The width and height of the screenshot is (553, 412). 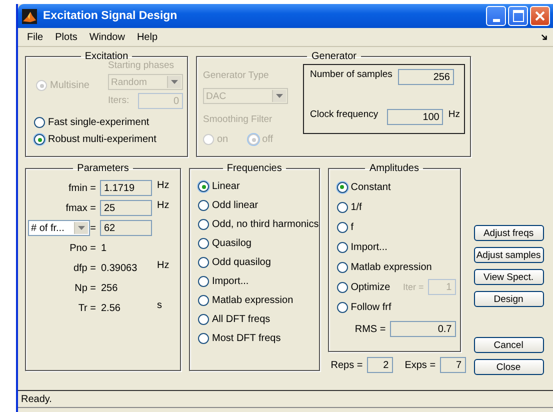 I want to click on menu-item: Window, so click(x=107, y=37).